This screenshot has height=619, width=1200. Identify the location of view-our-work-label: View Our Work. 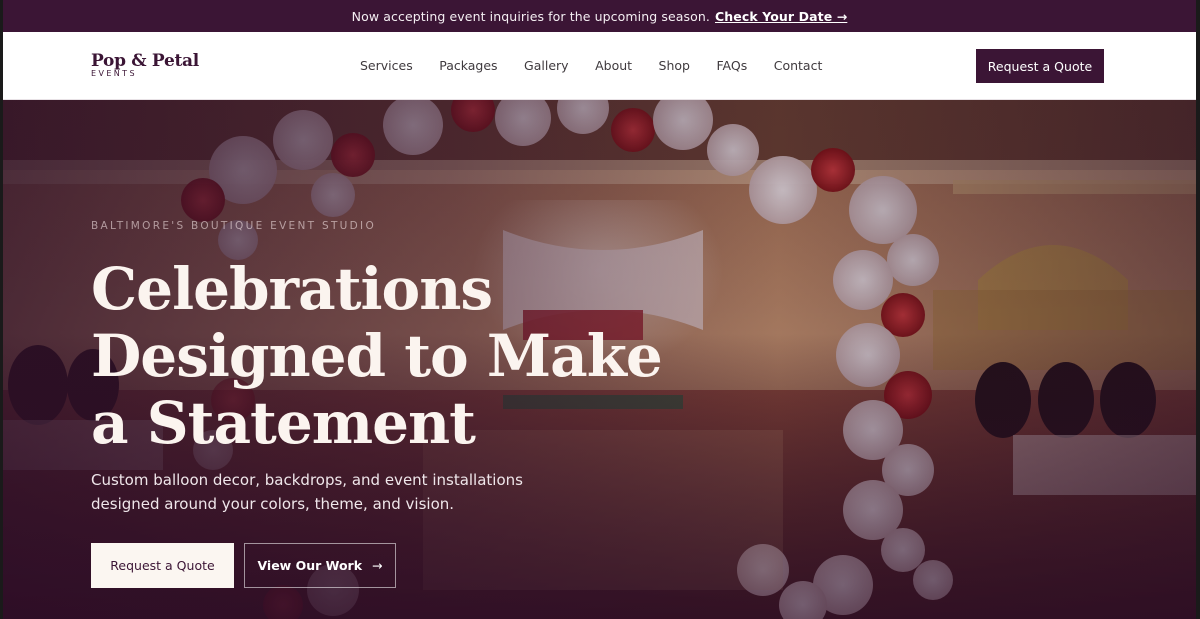
(310, 565).